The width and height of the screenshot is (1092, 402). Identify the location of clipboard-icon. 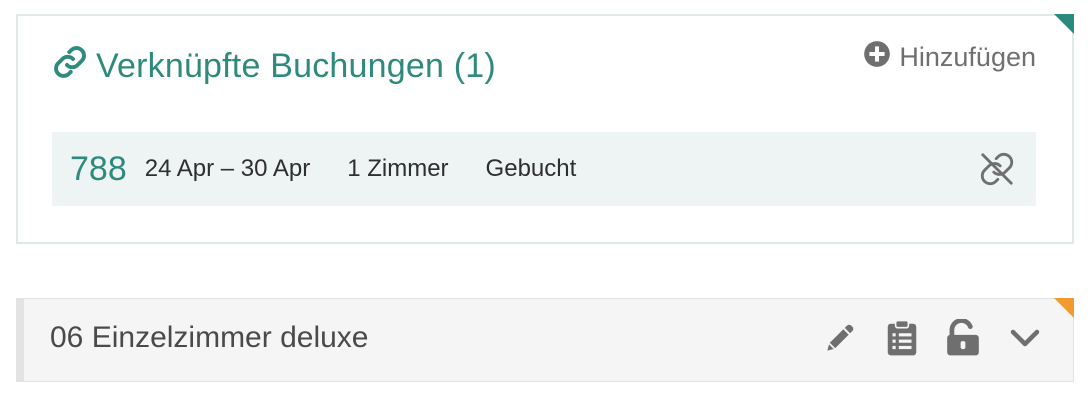
(902, 338).